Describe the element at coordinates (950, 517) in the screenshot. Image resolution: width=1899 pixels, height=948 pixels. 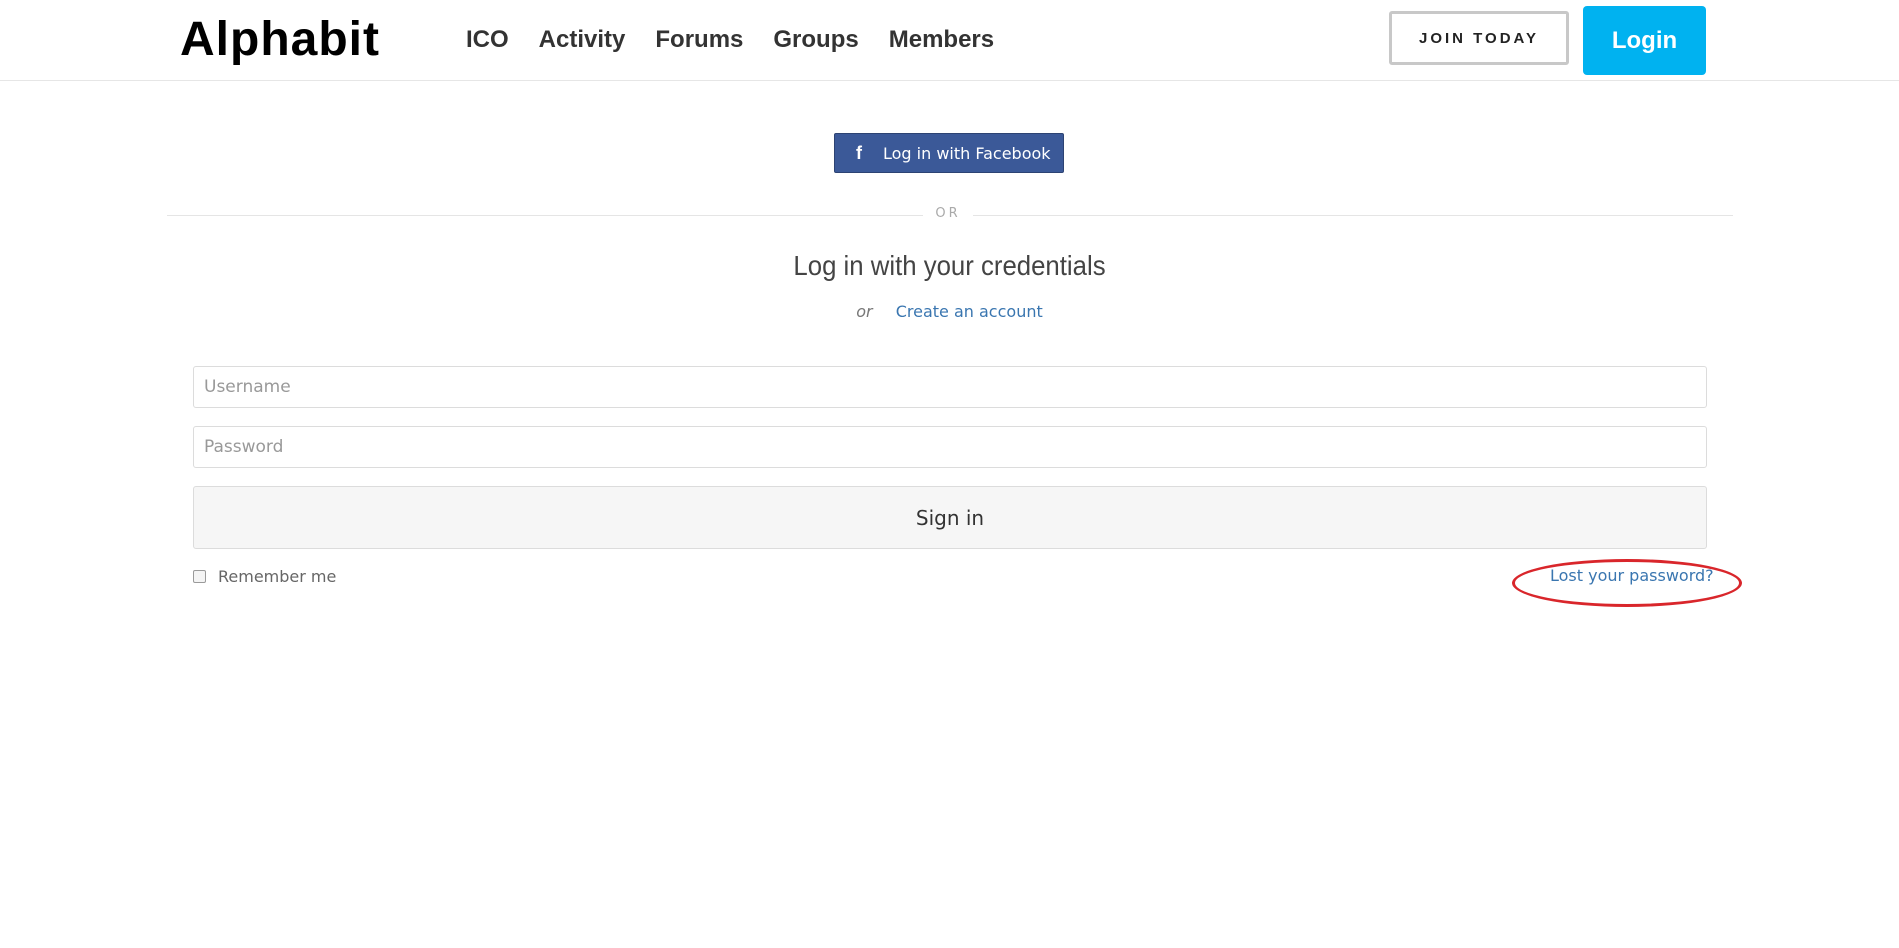
I see `sign-in-button: Sign in` at that location.